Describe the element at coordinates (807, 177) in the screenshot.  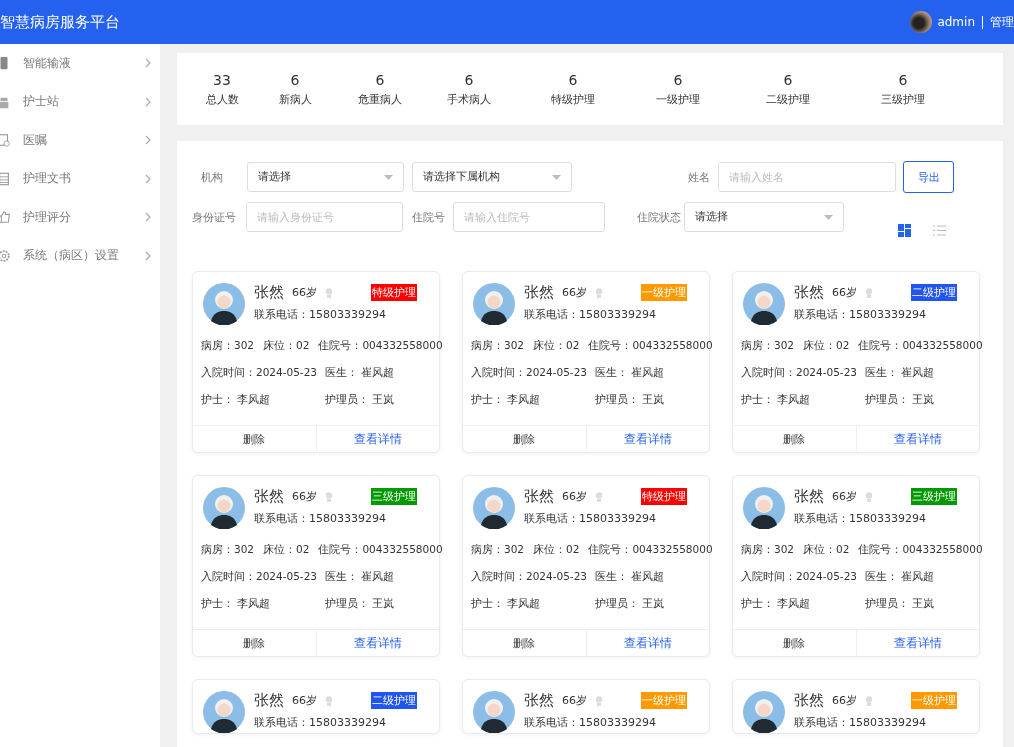
I see `input-field: 请输入姓名` at that location.